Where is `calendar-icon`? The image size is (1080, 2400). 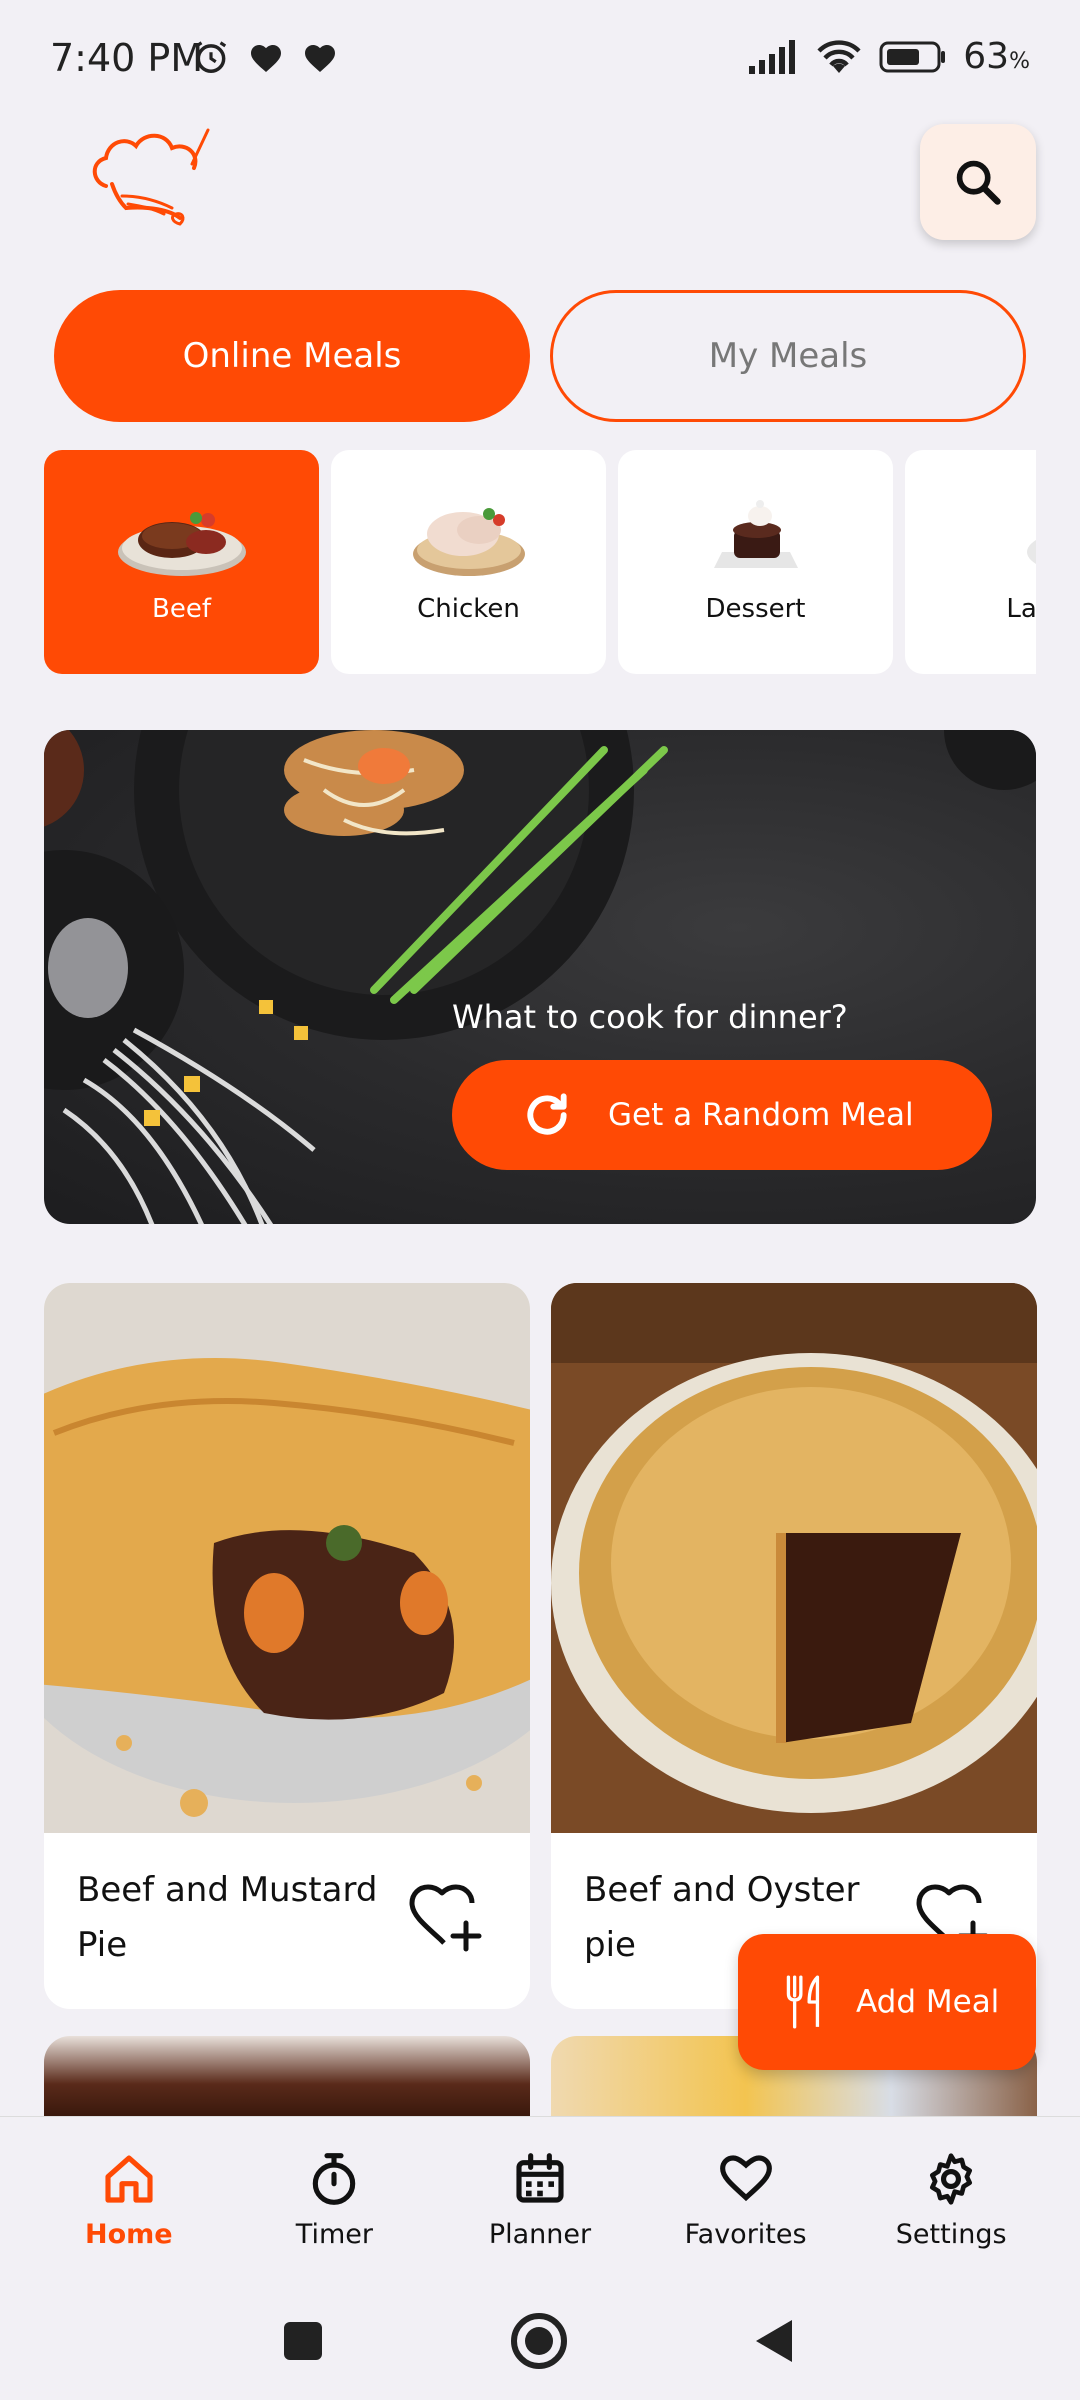 calendar-icon is located at coordinates (540, 2178).